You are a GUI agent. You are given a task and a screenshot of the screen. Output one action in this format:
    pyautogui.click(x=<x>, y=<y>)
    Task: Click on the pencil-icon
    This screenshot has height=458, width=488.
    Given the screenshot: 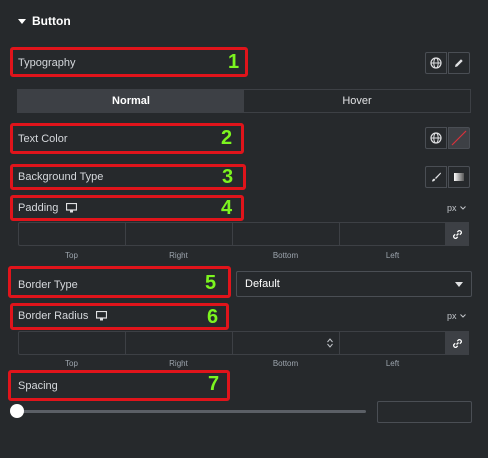 What is the action you would take?
    pyautogui.click(x=459, y=63)
    